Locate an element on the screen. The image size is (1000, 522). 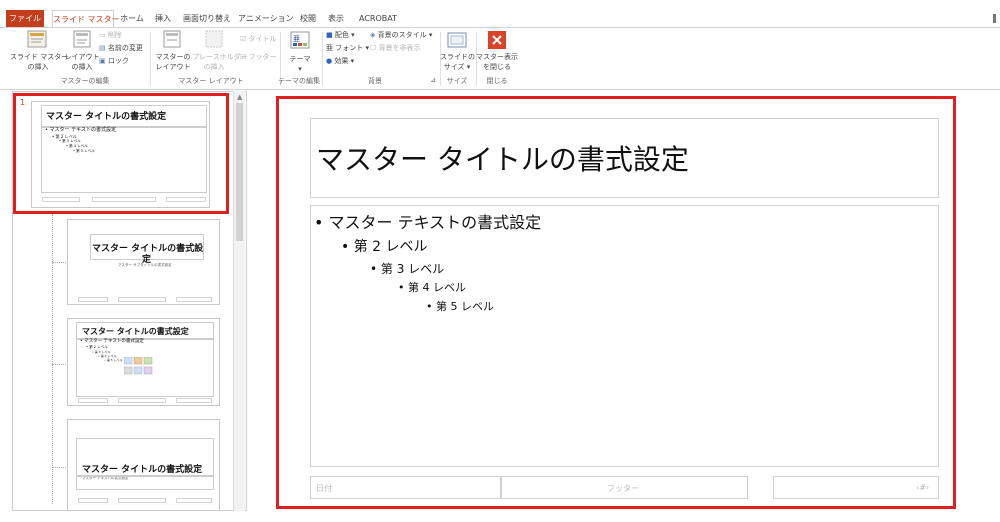
tab-home: ホーム is located at coordinates (132, 19).